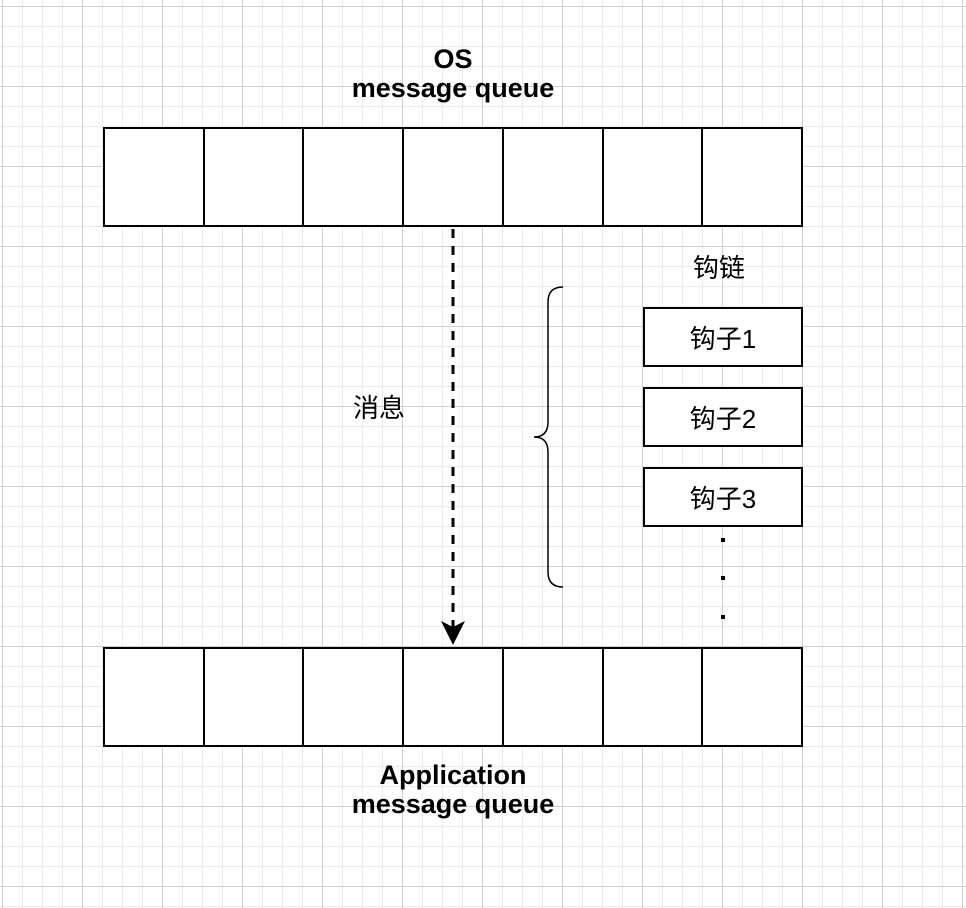 The height and width of the screenshot is (908, 966). What do you see at coordinates (723, 337) in the screenshot?
I see `hook-box-1: 钩子1` at bounding box center [723, 337].